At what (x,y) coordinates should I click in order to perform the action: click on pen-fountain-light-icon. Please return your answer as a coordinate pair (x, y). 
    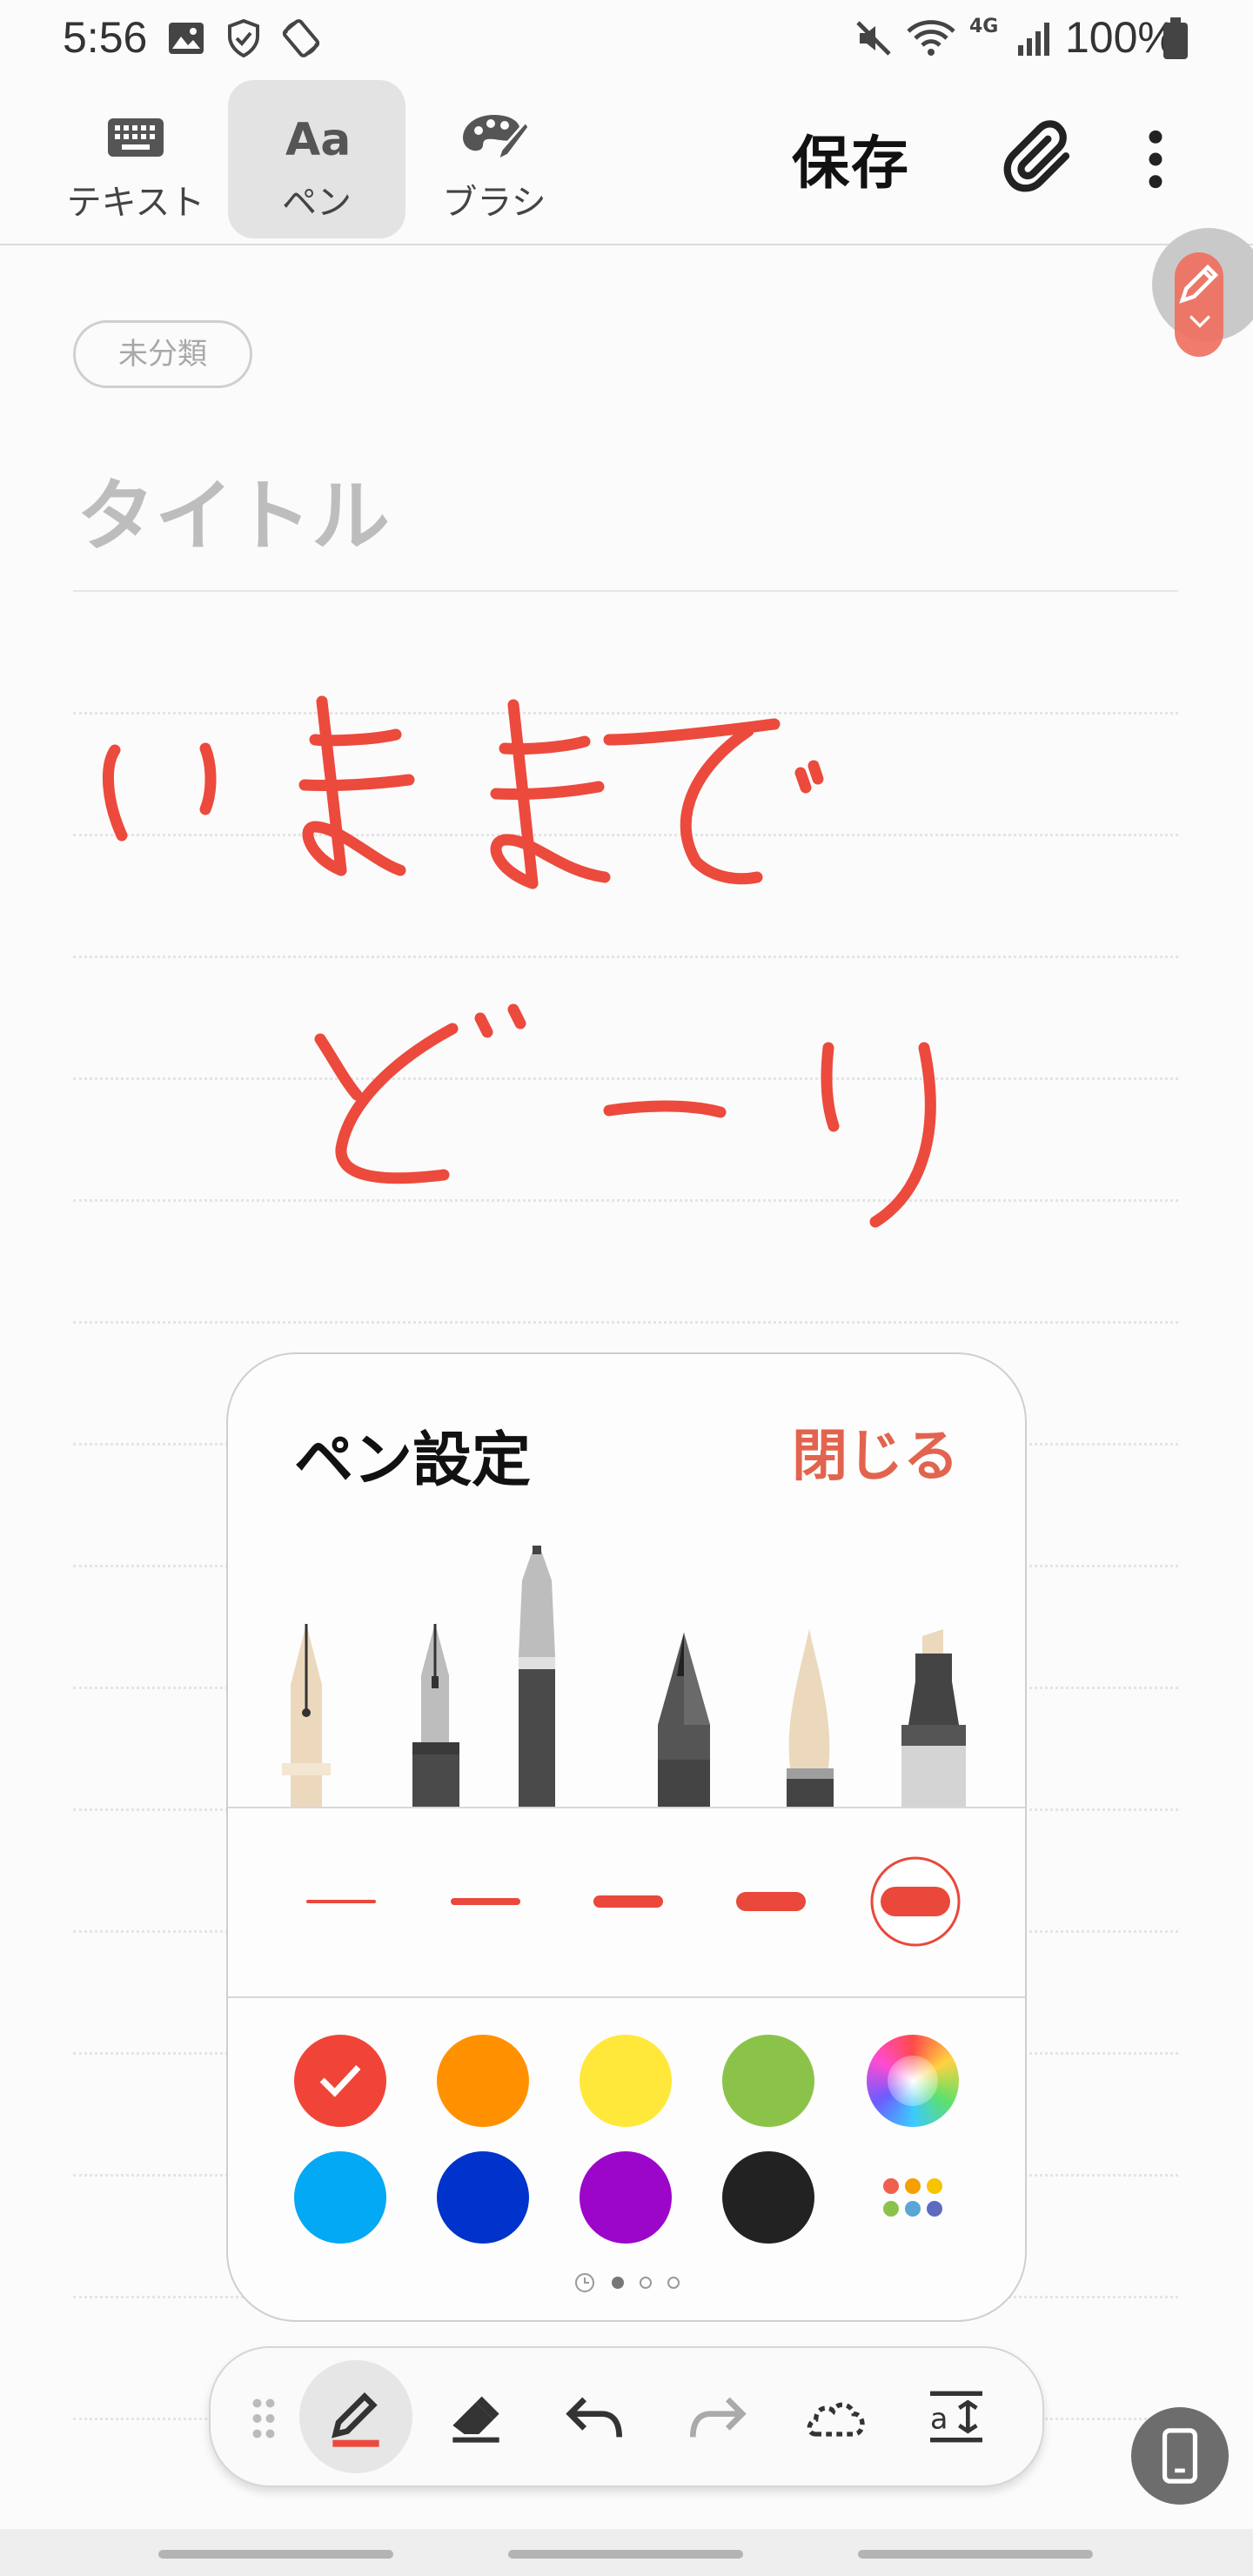
    Looking at the image, I should click on (306, 1716).